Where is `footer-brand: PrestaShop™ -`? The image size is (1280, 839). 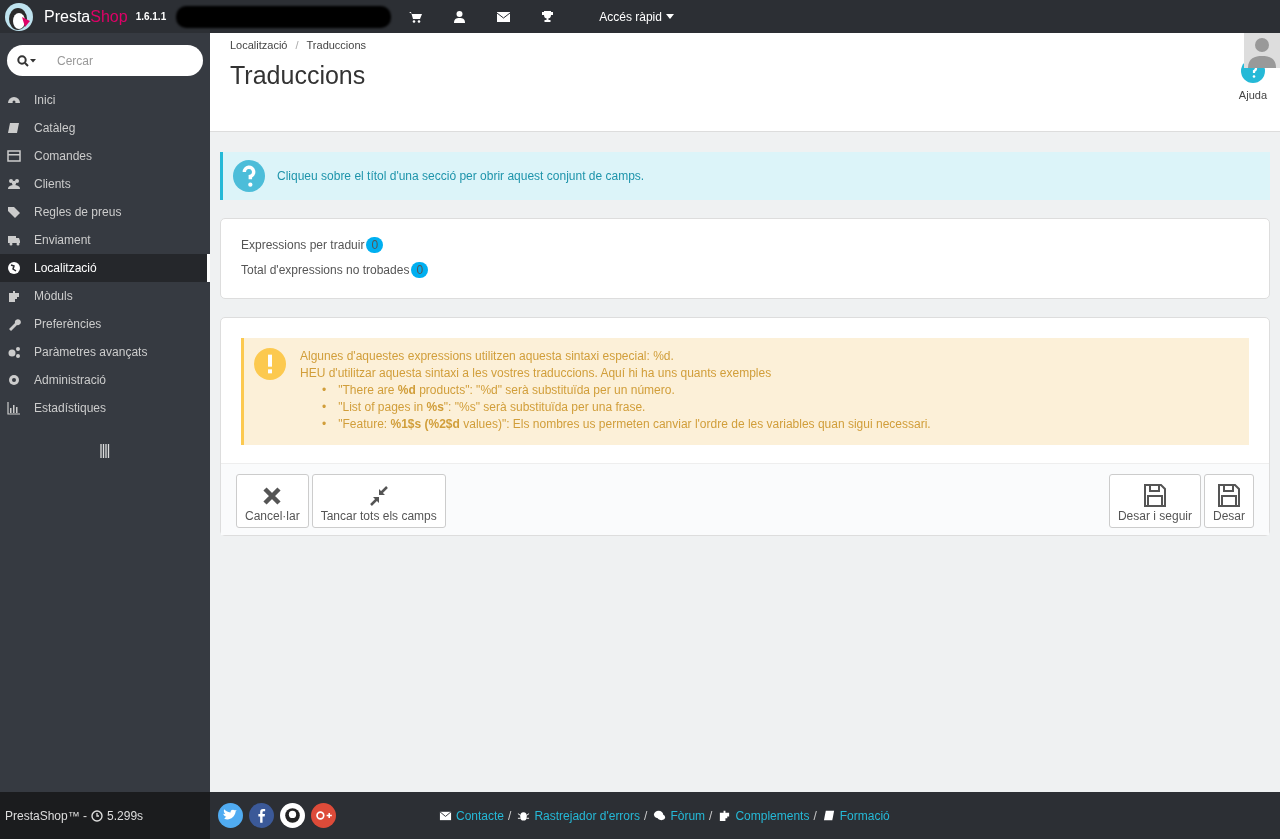 footer-brand: PrestaShop™ - is located at coordinates (46, 815).